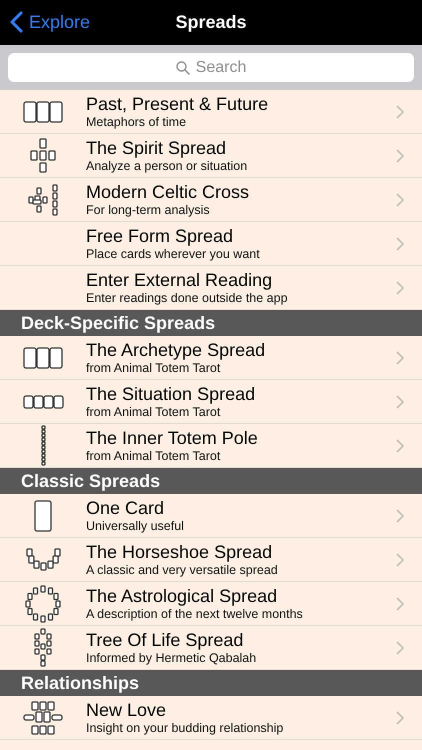  I want to click on spread-title: The Situation Spread, so click(171, 394).